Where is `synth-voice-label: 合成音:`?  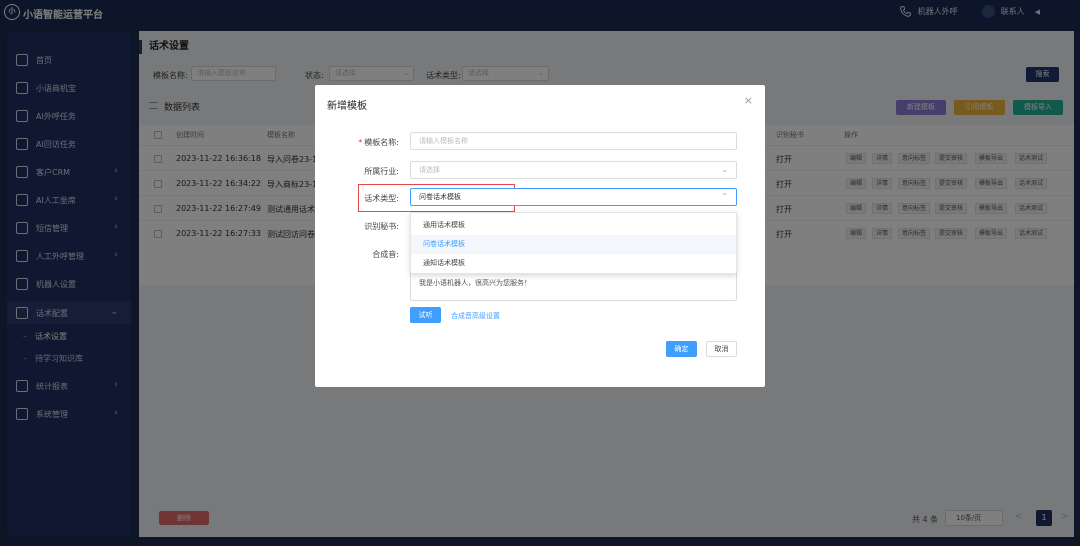 synth-voice-label: 合成音: is located at coordinates (385, 254).